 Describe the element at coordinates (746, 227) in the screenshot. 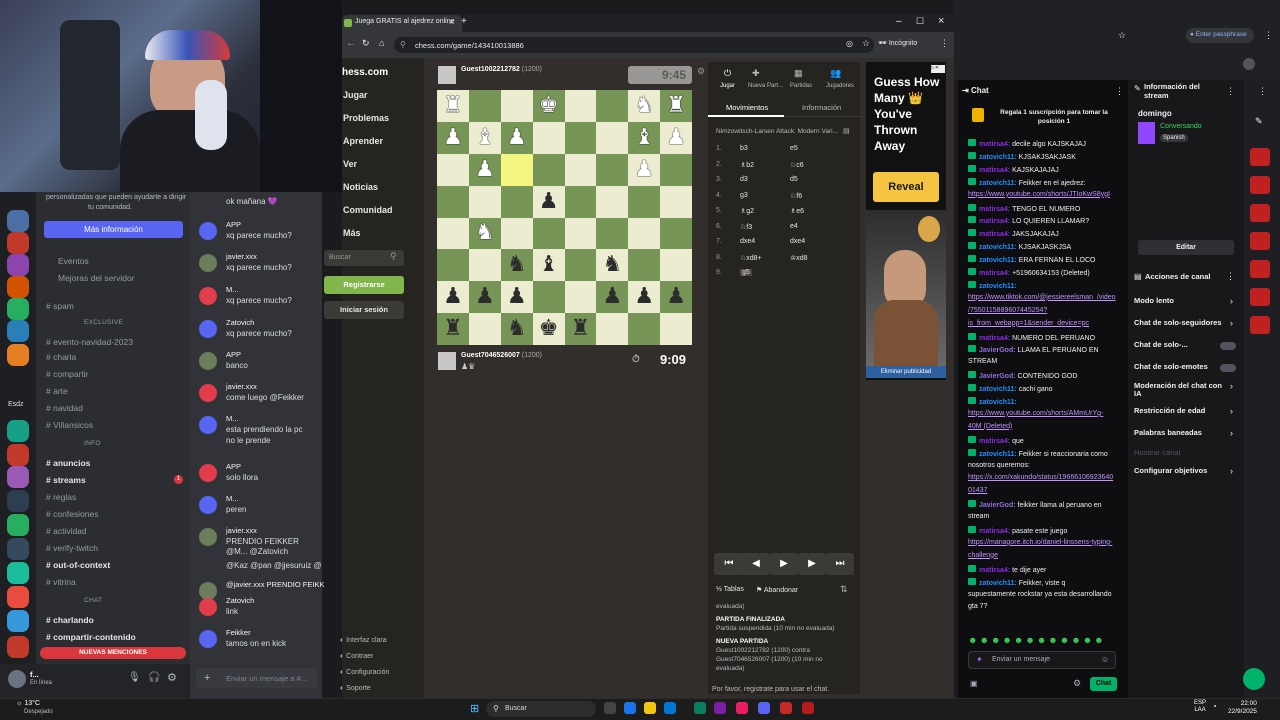

I see `move-white: ♘f3` at that location.